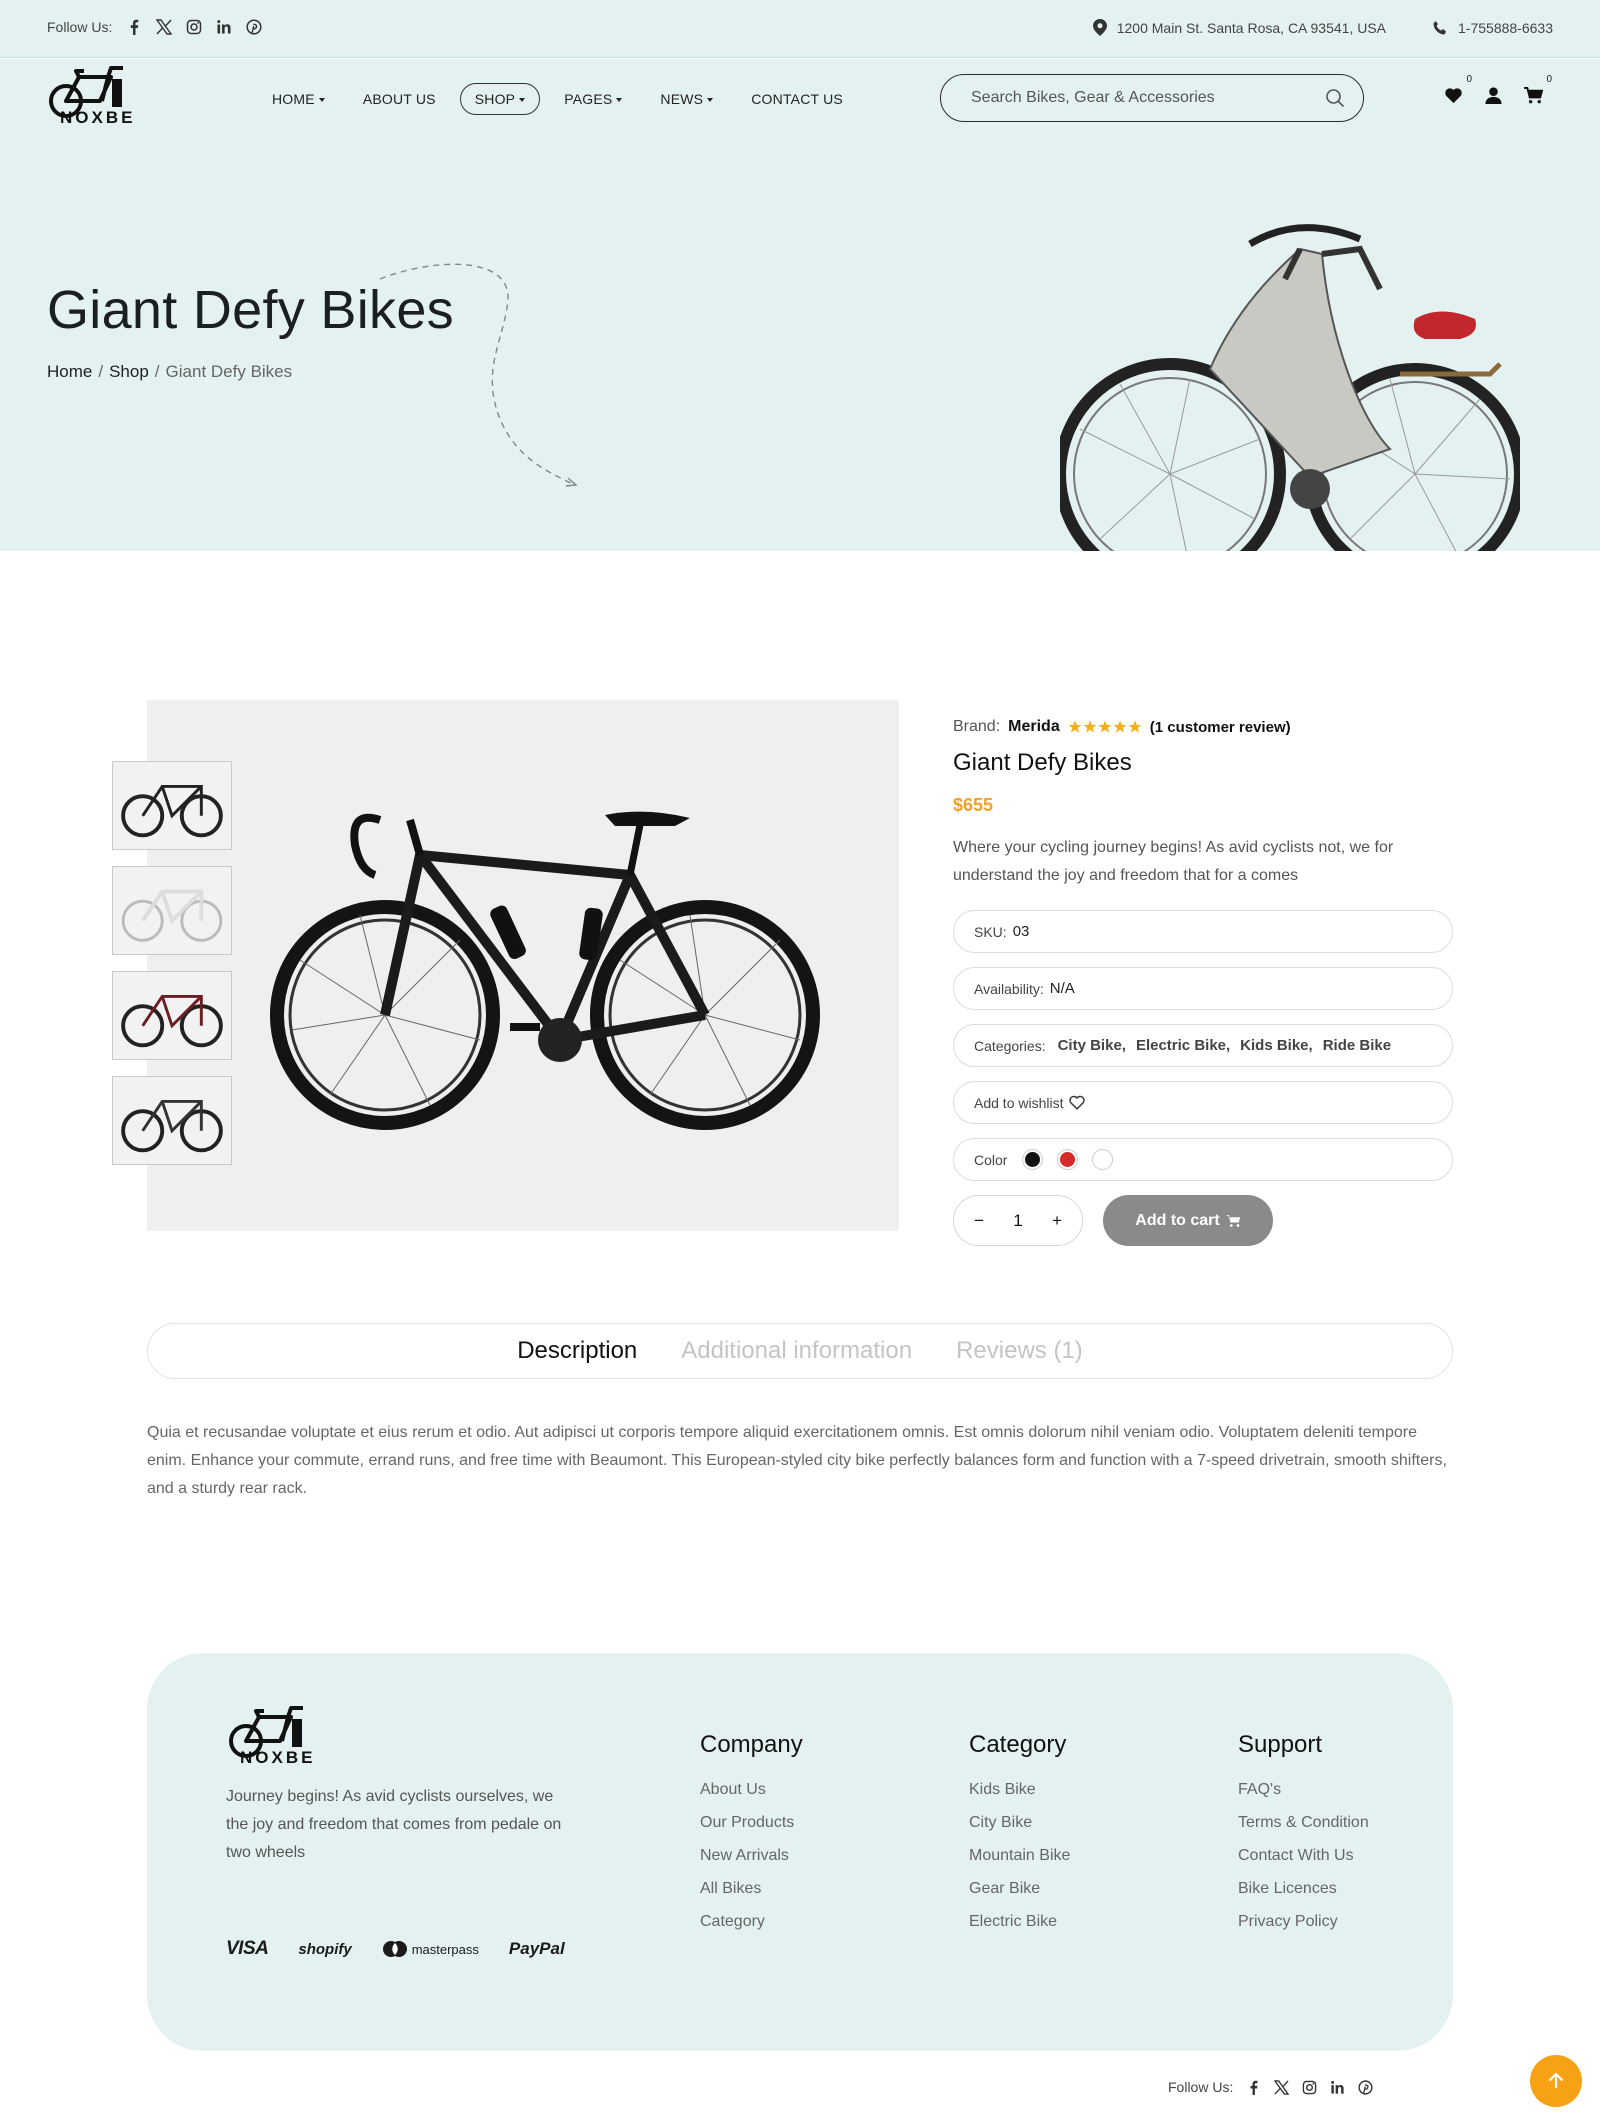 Image resolution: width=1600 pixels, height=2127 pixels. Describe the element at coordinates (1034, 727) in the screenshot. I see `brand-name: Merida` at that location.